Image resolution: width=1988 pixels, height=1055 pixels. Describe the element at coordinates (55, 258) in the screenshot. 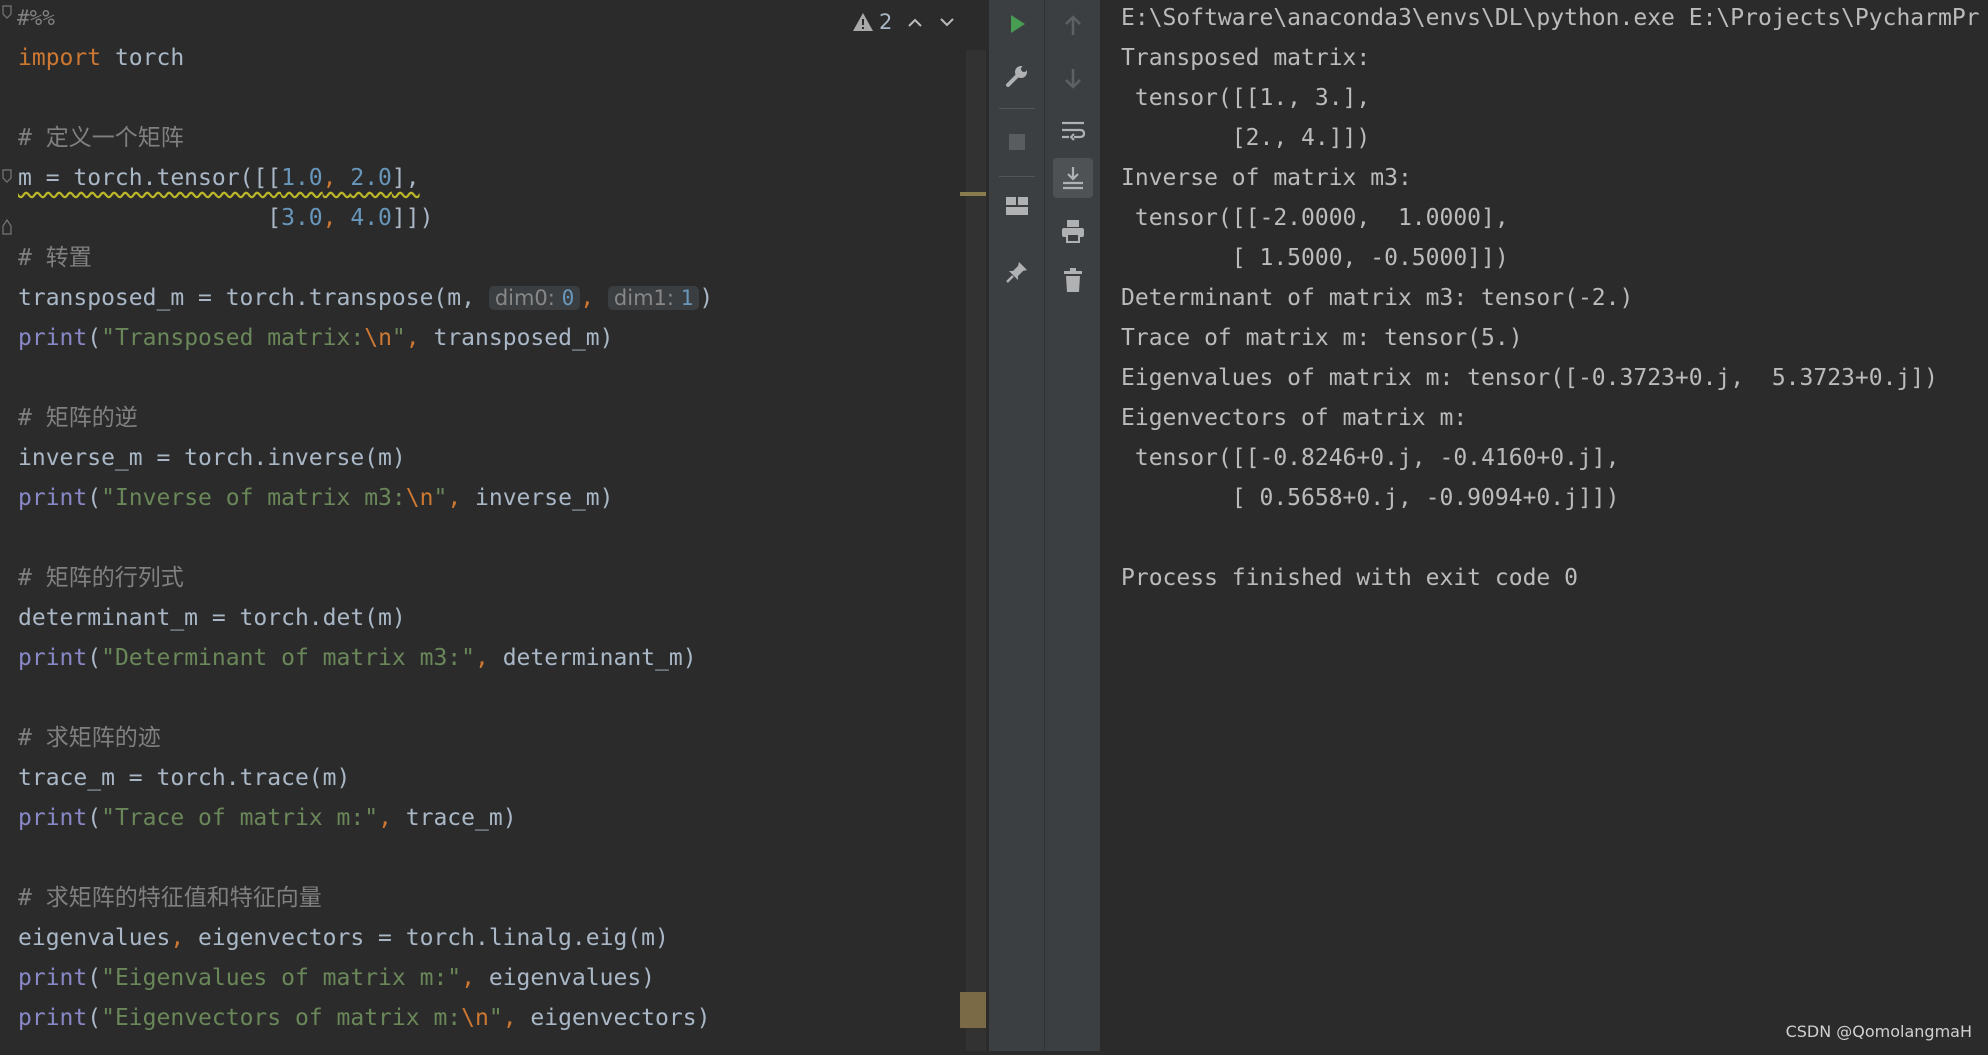

I see `comment-transpose: # 转置` at that location.